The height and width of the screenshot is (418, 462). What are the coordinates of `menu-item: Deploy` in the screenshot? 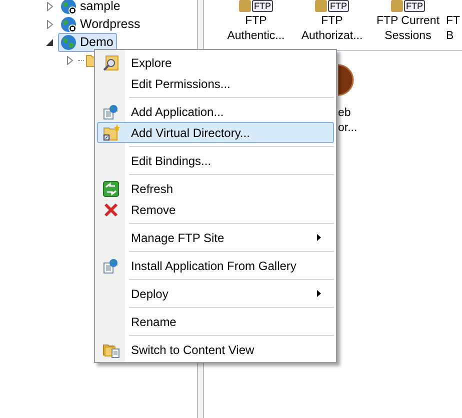 It's located at (215, 293).